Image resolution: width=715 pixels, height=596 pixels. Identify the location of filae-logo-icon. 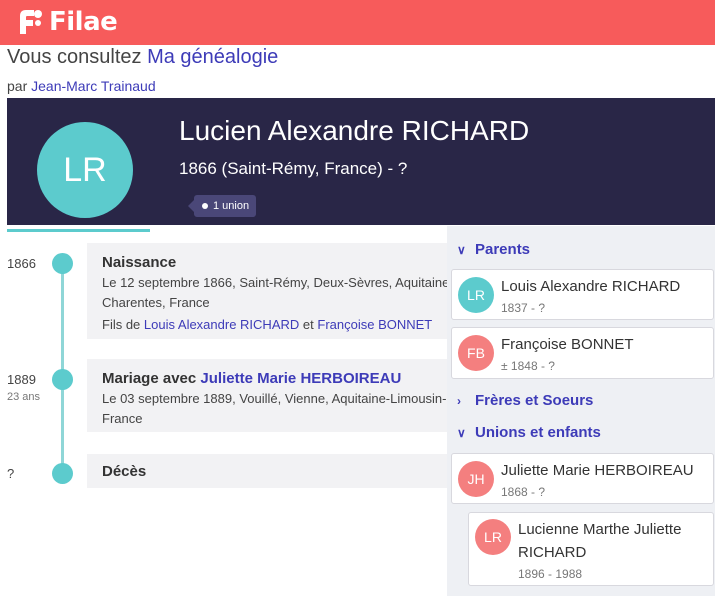
(31, 22).